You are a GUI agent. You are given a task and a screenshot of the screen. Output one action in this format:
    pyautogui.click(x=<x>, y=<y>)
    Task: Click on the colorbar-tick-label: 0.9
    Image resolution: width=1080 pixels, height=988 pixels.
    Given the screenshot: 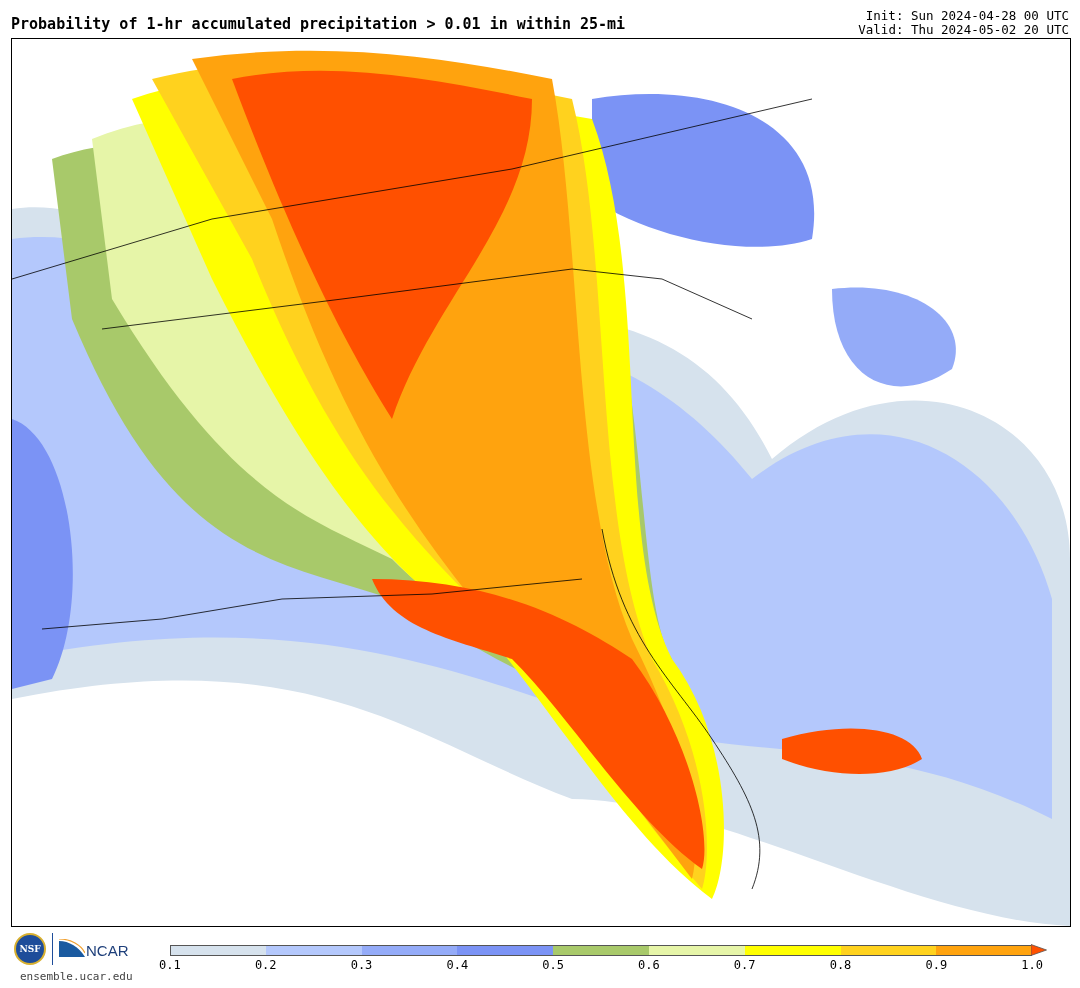 What is the action you would take?
    pyautogui.click(x=936, y=965)
    